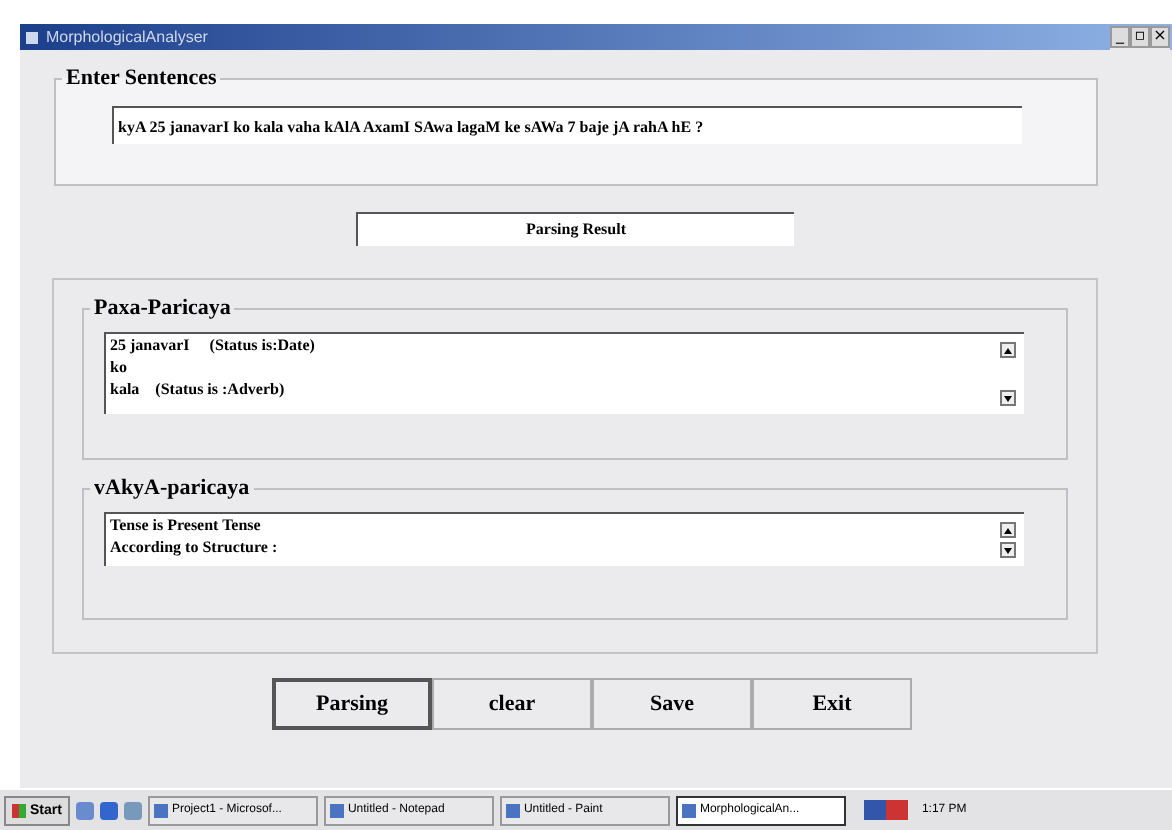 The width and height of the screenshot is (1172, 830). I want to click on action-button: Parsing, so click(352, 704).